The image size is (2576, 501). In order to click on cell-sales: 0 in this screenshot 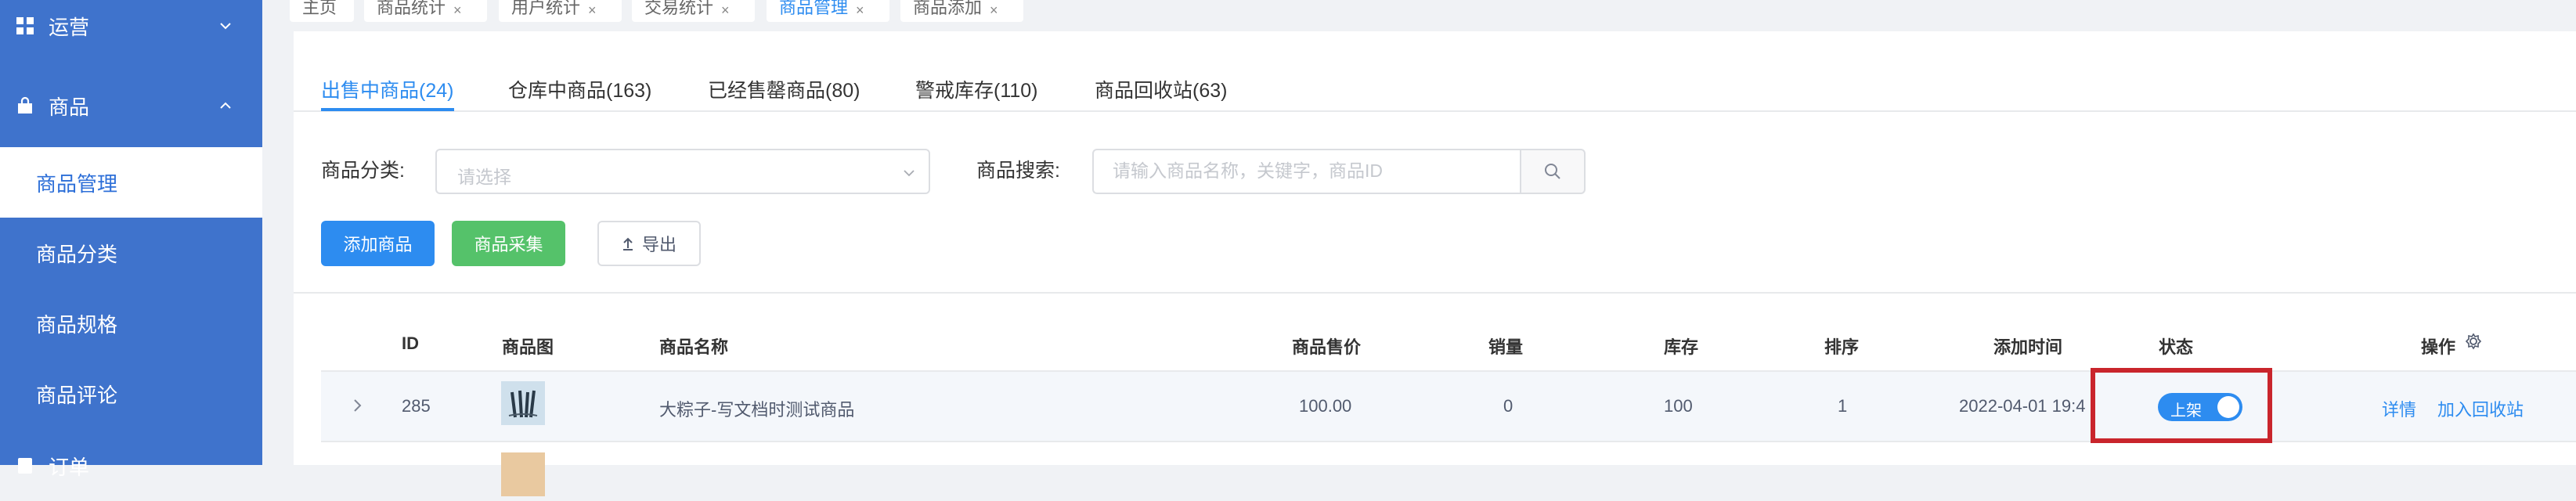, I will do `click(1508, 406)`.